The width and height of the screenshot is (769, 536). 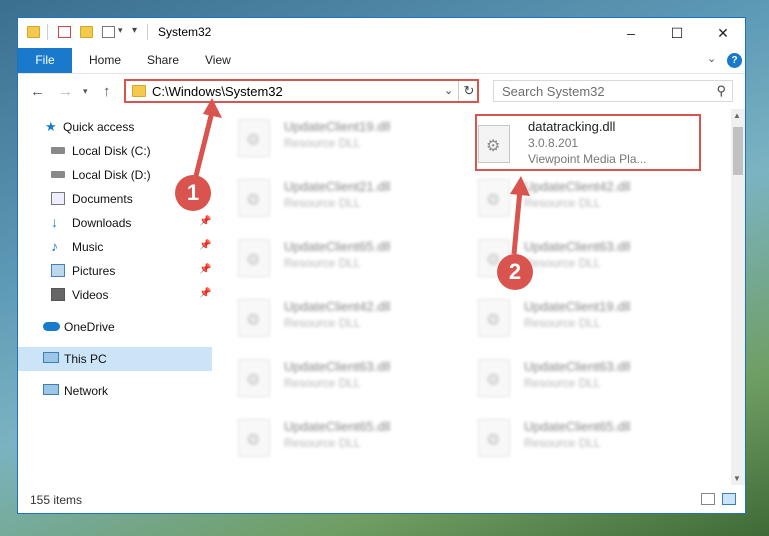 I want to click on callout-badge-1: 1, so click(x=193, y=193).